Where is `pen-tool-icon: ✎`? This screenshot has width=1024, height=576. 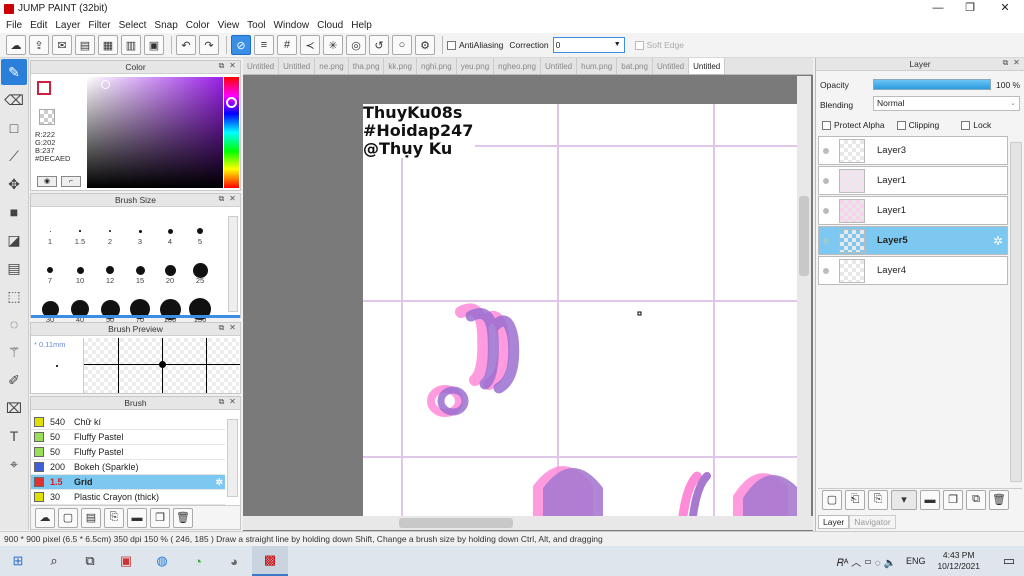 pen-tool-icon: ✎ is located at coordinates (14, 72).